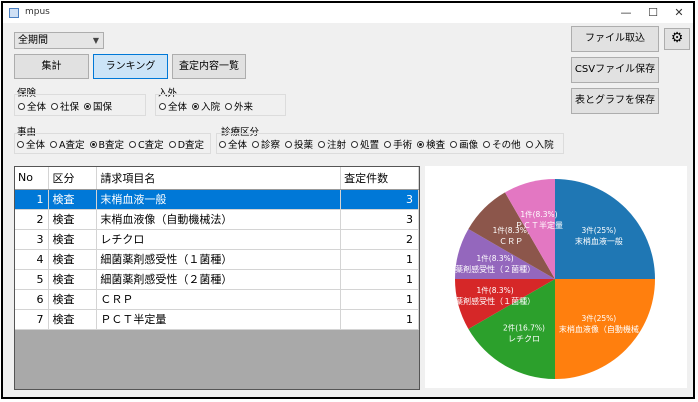  I want to click on period-select: 全期間 ▼, so click(59, 40).